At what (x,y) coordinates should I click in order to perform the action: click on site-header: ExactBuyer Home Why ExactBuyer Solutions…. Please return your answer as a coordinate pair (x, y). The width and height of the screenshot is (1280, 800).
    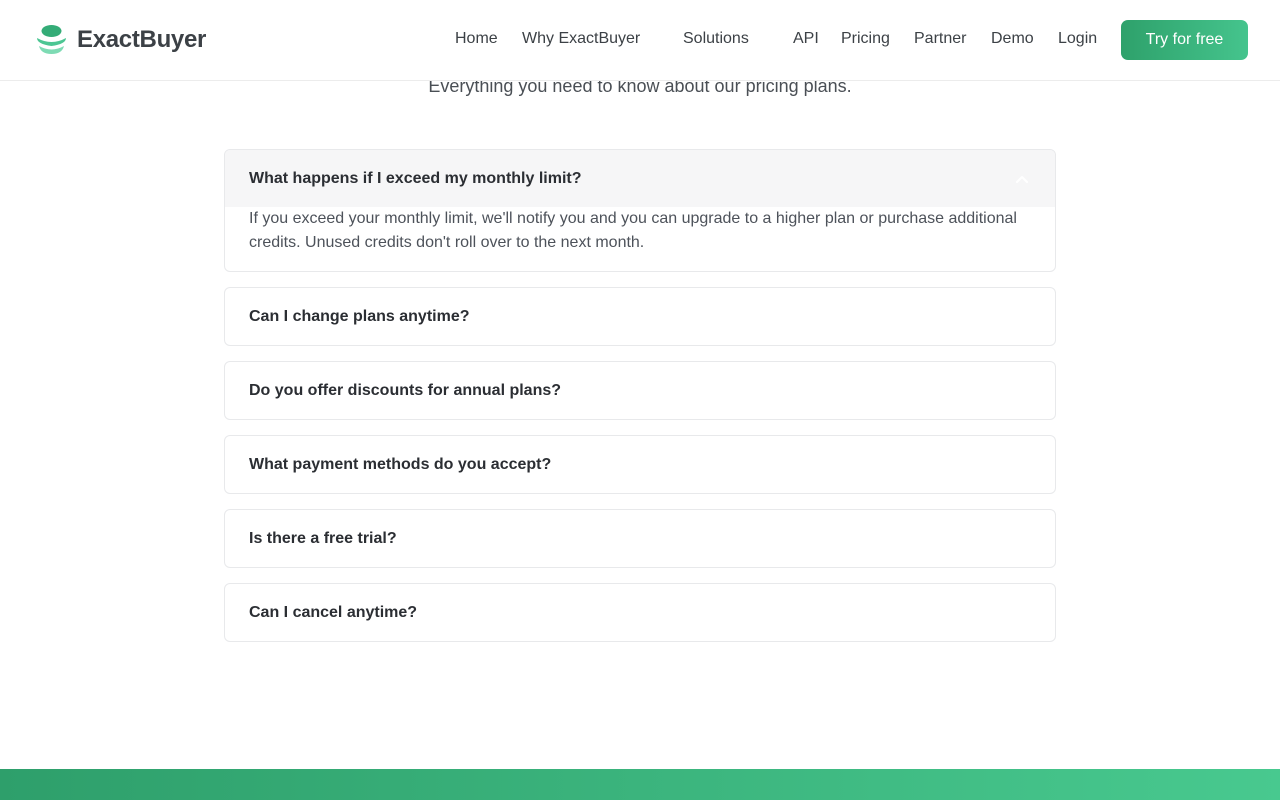
    Looking at the image, I should click on (640, 40).